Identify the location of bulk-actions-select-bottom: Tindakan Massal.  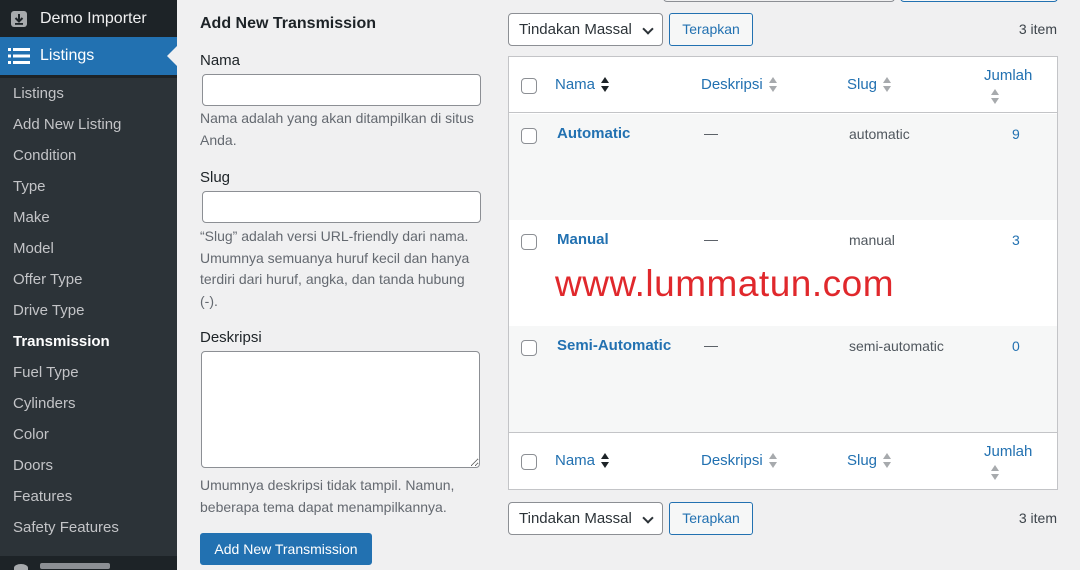
(585, 518).